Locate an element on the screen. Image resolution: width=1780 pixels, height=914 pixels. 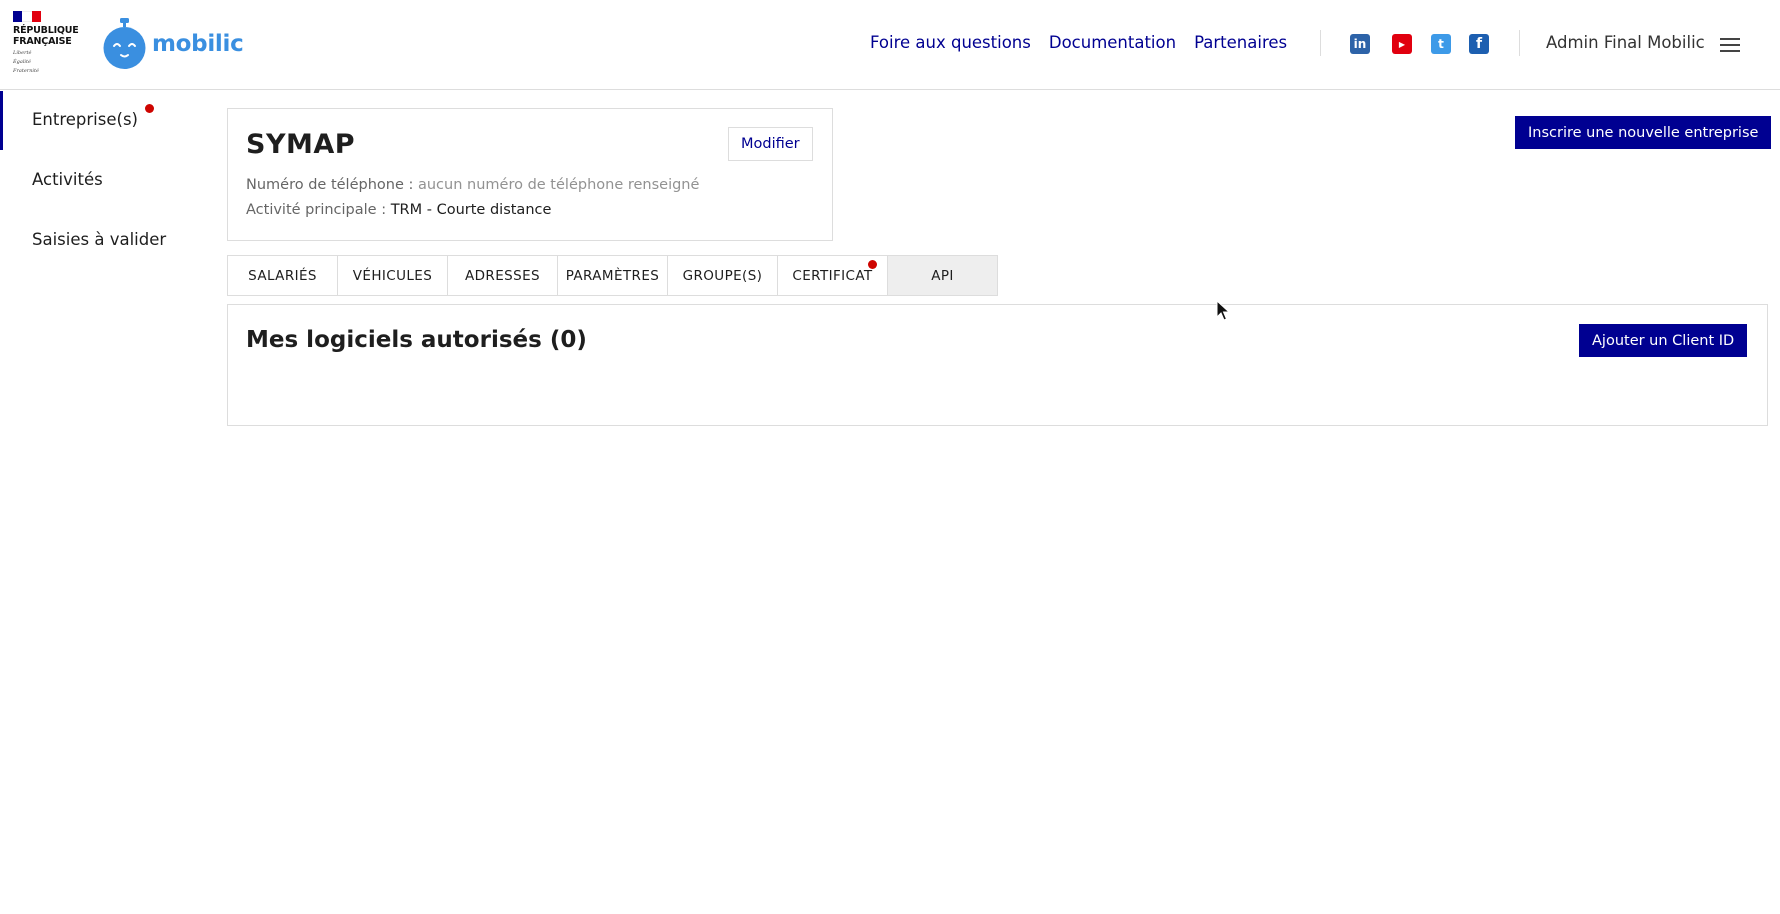
social-links: in is located at coordinates (1360, 44).